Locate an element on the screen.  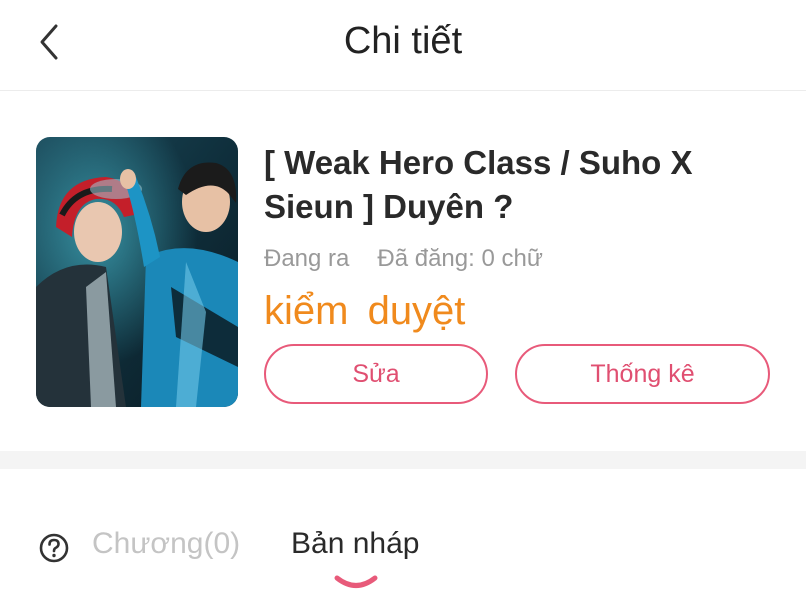
review-status: kiểm duyệt is located at coordinates (365, 311).